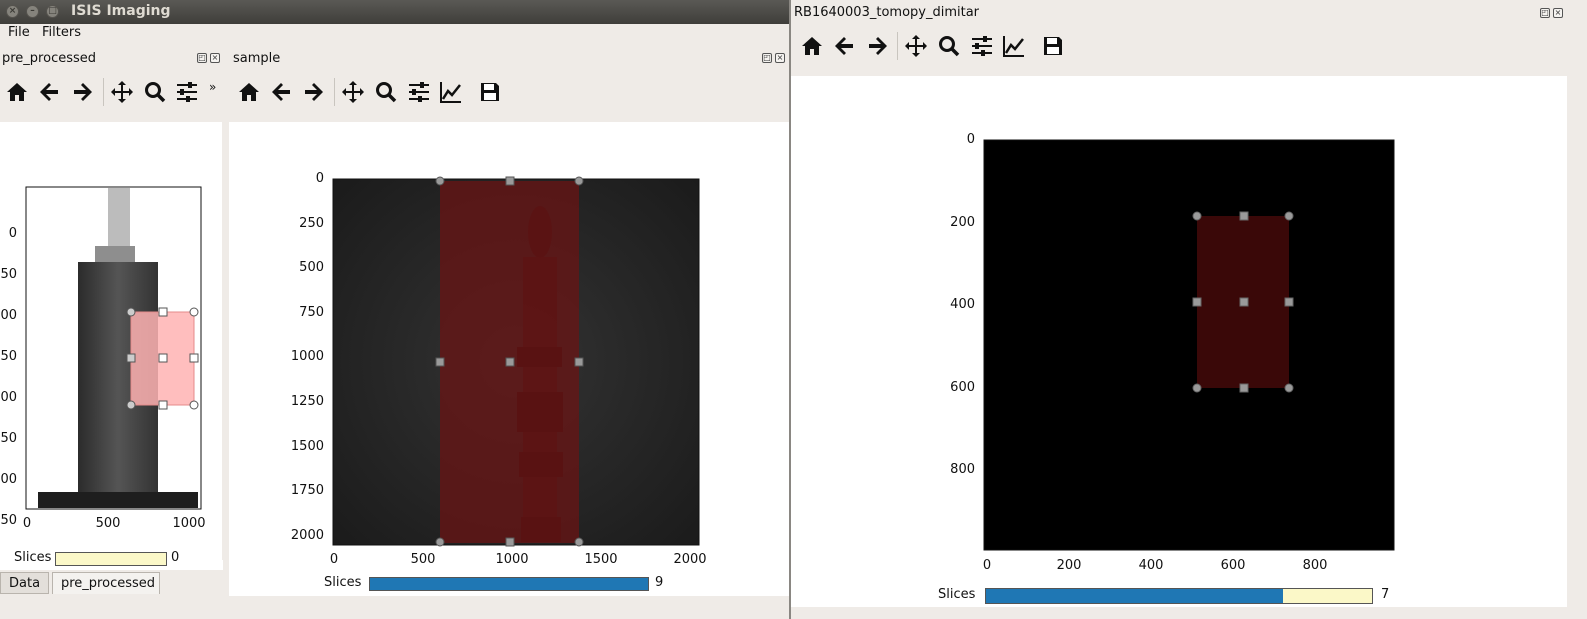 The width and height of the screenshot is (1587, 619). What do you see at coordinates (223, 340) in the screenshot?
I see `dock-splitter` at bounding box center [223, 340].